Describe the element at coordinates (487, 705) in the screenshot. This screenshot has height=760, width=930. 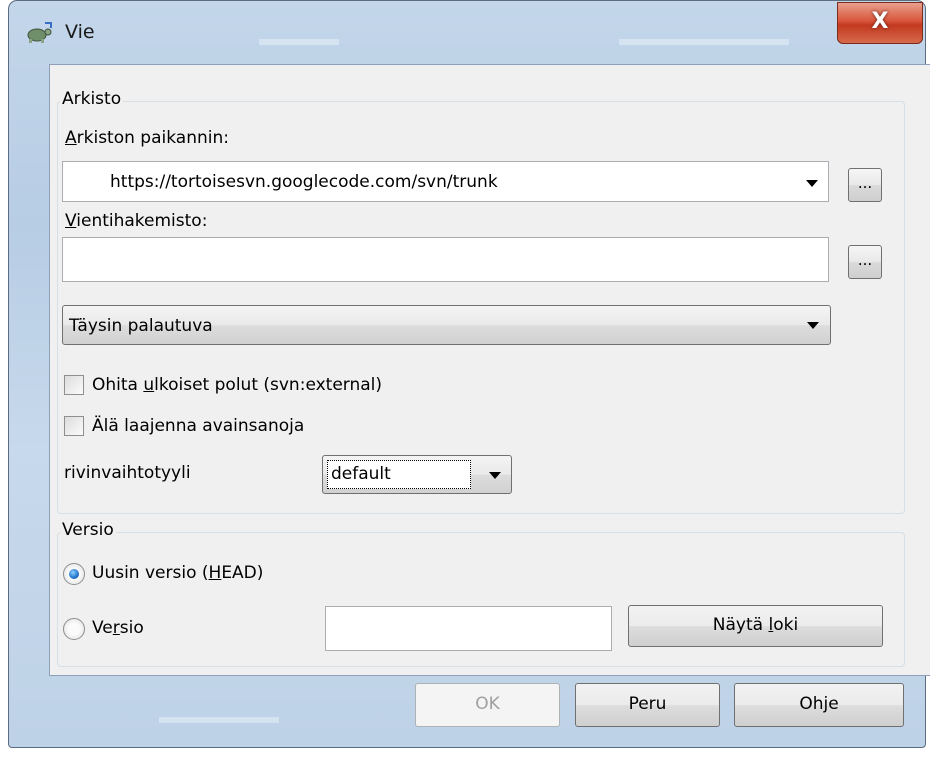
I see `ok-button: OK` at that location.